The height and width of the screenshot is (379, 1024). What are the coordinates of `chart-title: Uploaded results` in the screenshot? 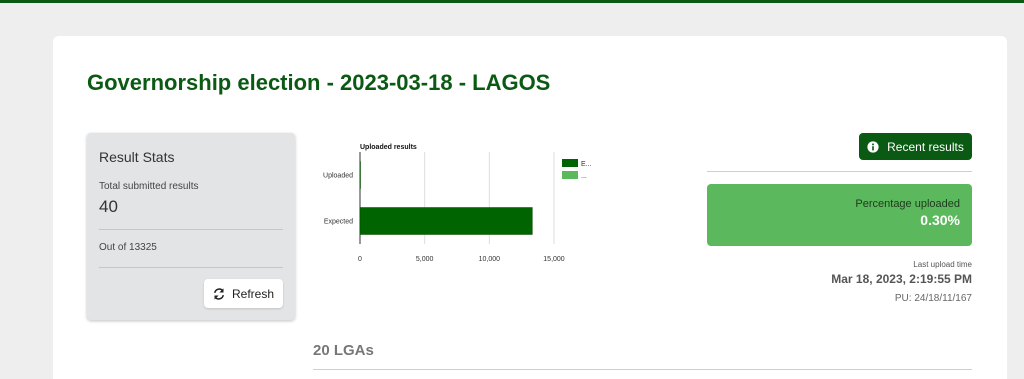 It's located at (388, 147).